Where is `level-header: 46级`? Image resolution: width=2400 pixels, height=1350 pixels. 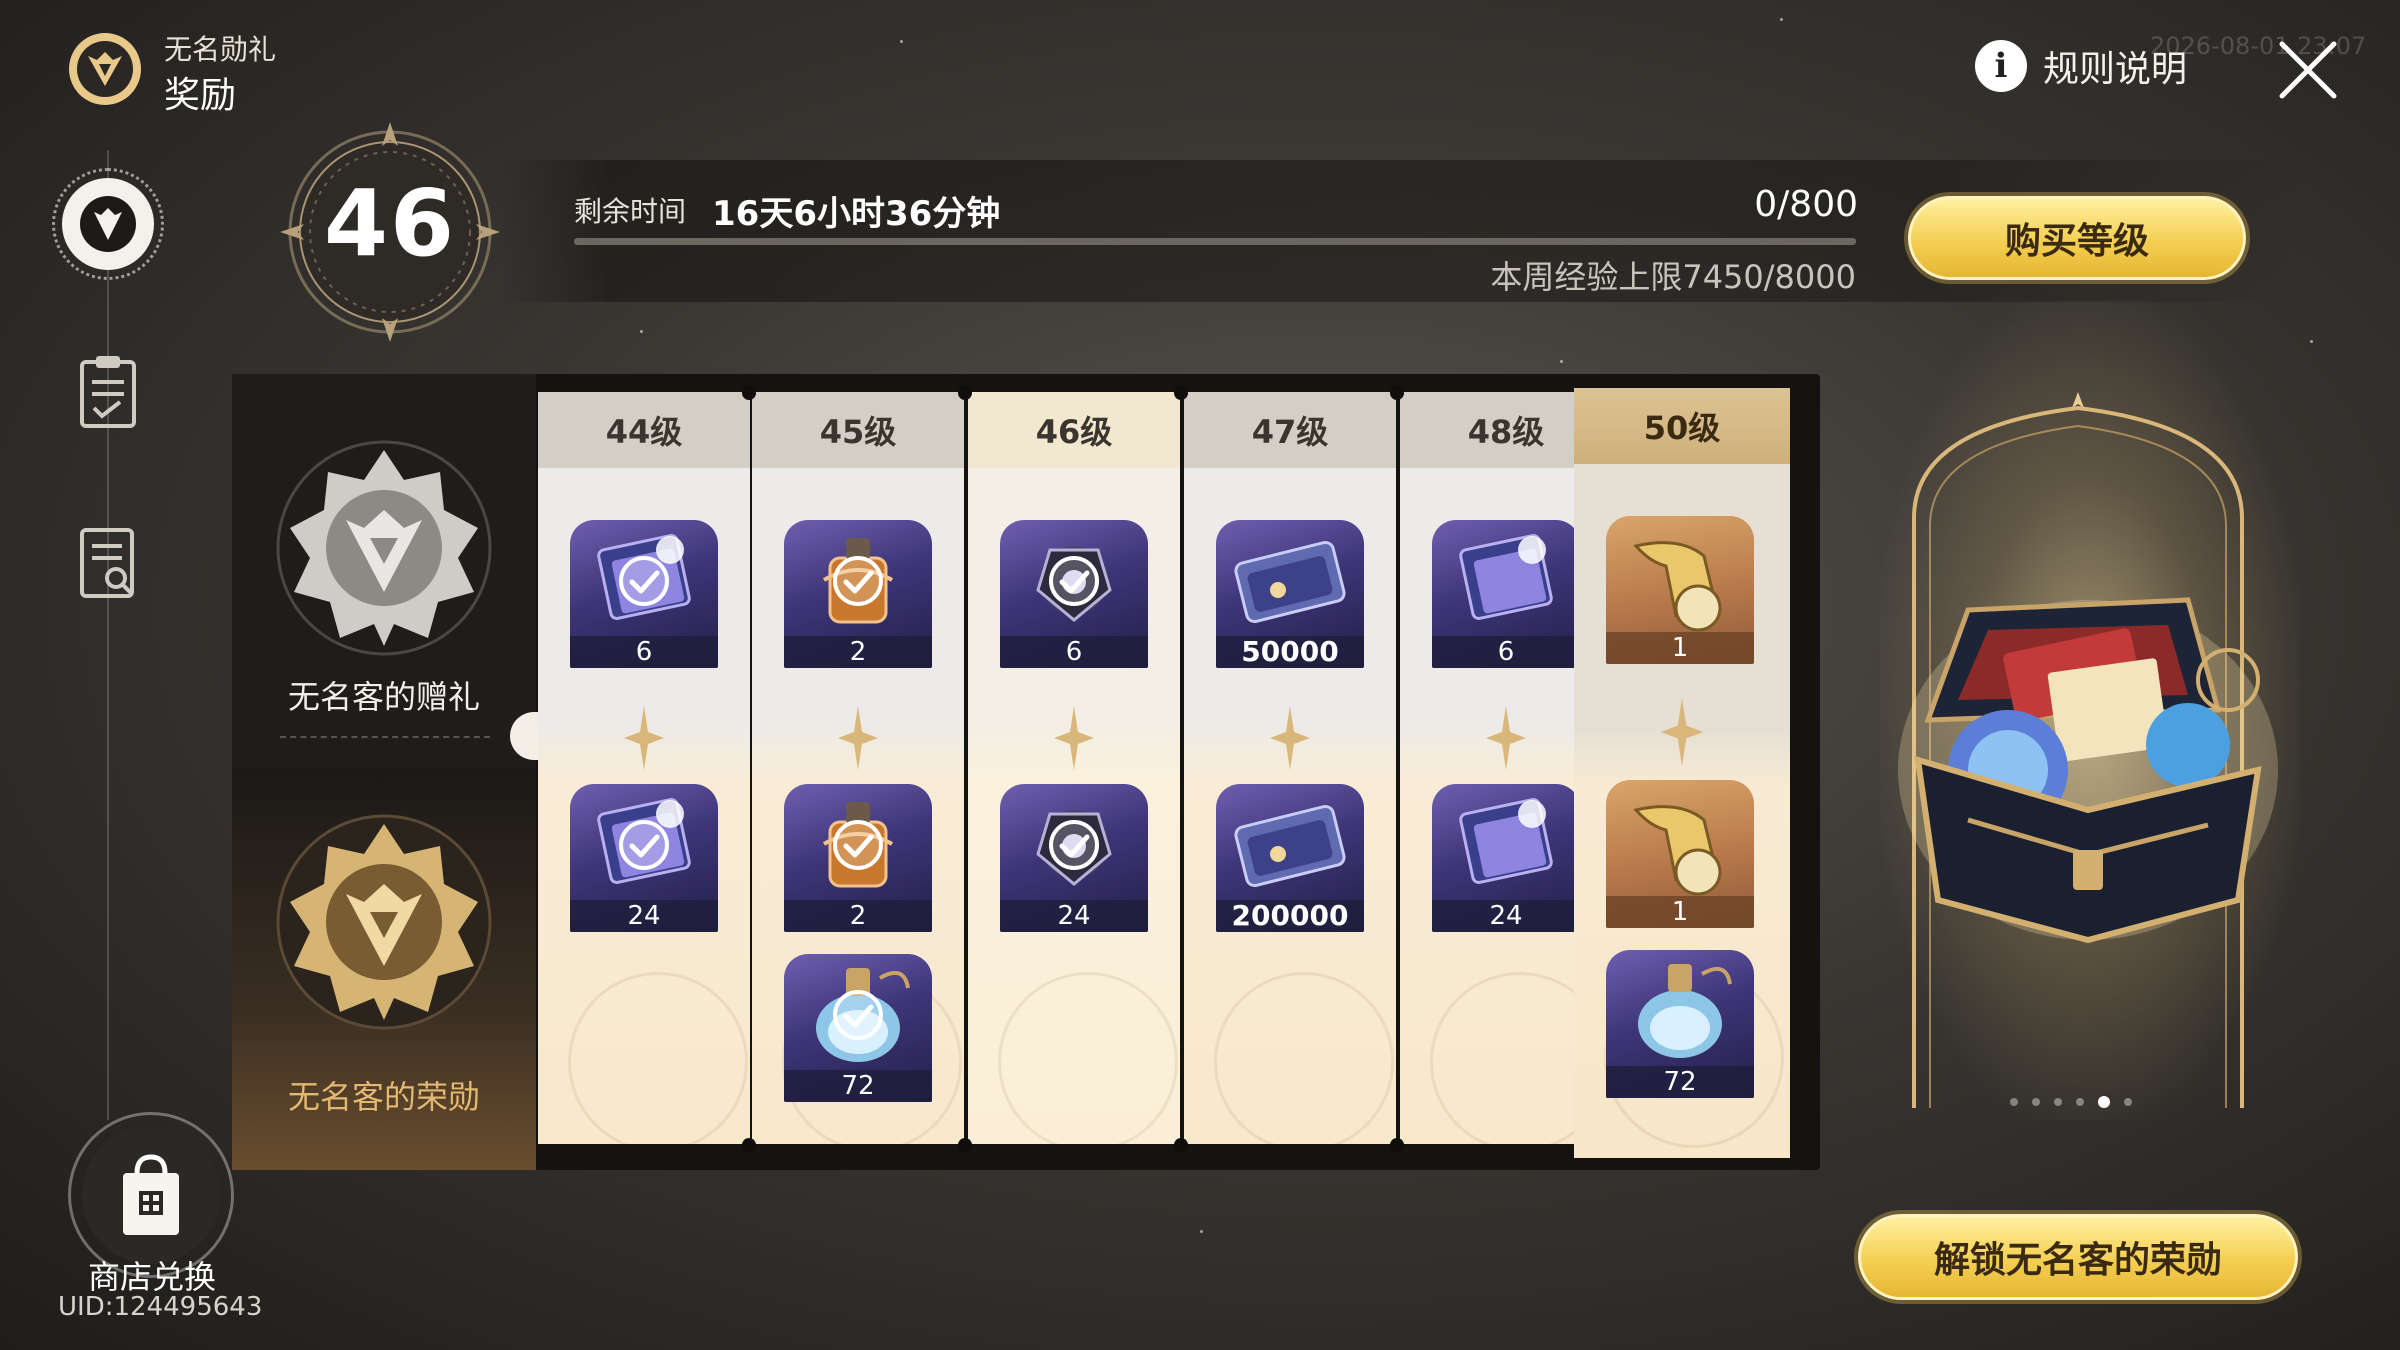
level-header: 46级 is located at coordinates (1074, 430).